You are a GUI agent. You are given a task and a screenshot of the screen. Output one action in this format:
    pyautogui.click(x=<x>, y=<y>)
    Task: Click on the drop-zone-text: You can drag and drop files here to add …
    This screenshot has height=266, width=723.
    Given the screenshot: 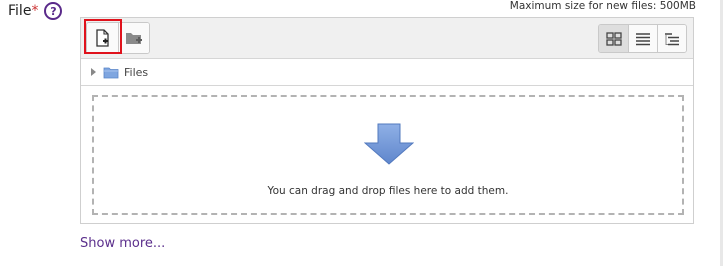 What is the action you would take?
    pyautogui.click(x=388, y=191)
    